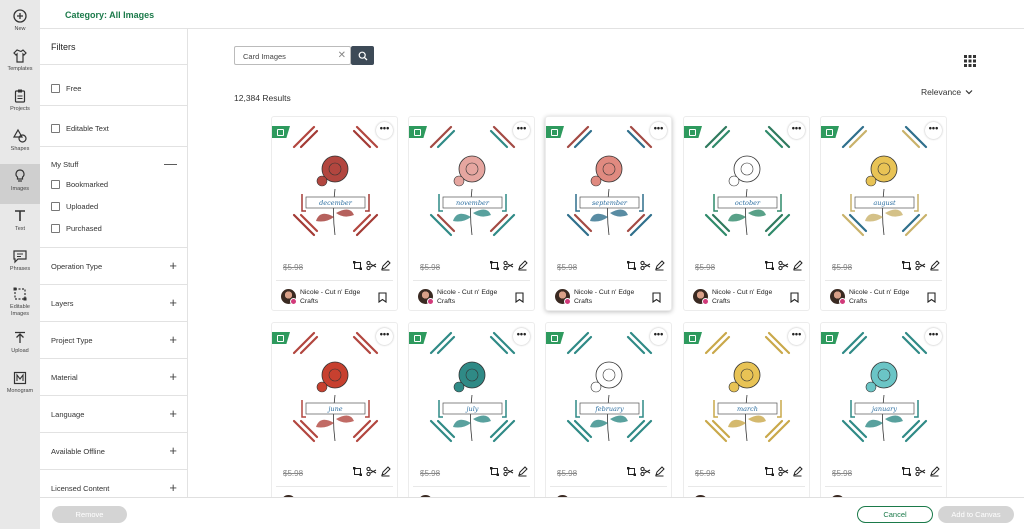 The width and height of the screenshot is (1024, 529). What do you see at coordinates (55, 206) in the screenshot?
I see `uploaded-checkbox` at bounding box center [55, 206].